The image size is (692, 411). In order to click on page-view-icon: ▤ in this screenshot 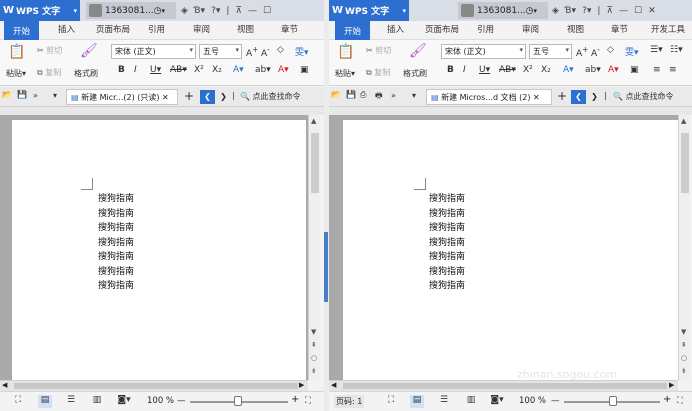, I will do `click(45, 401)`.